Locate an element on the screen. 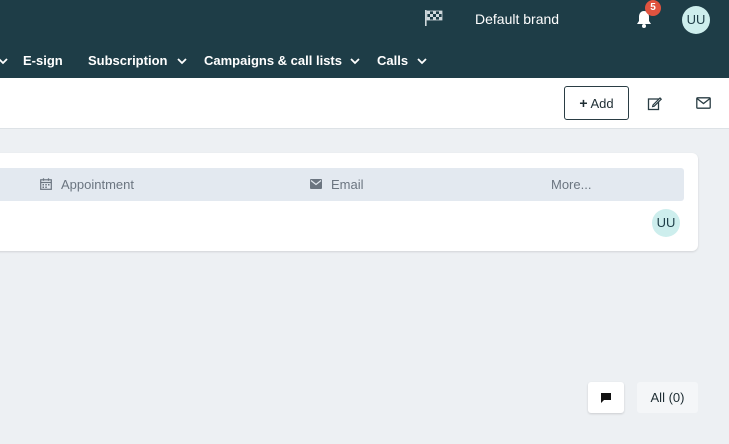  calendar-icon is located at coordinates (46, 184).